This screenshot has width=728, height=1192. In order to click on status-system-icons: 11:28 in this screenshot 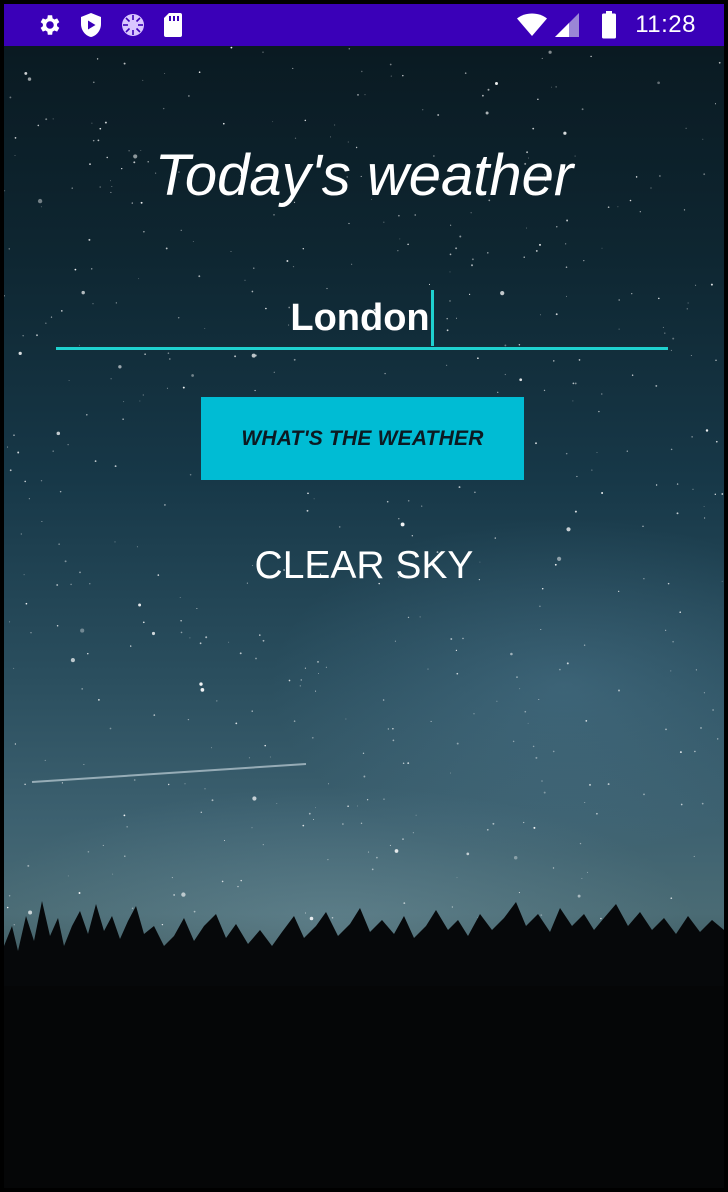, I will do `click(606, 25)`.